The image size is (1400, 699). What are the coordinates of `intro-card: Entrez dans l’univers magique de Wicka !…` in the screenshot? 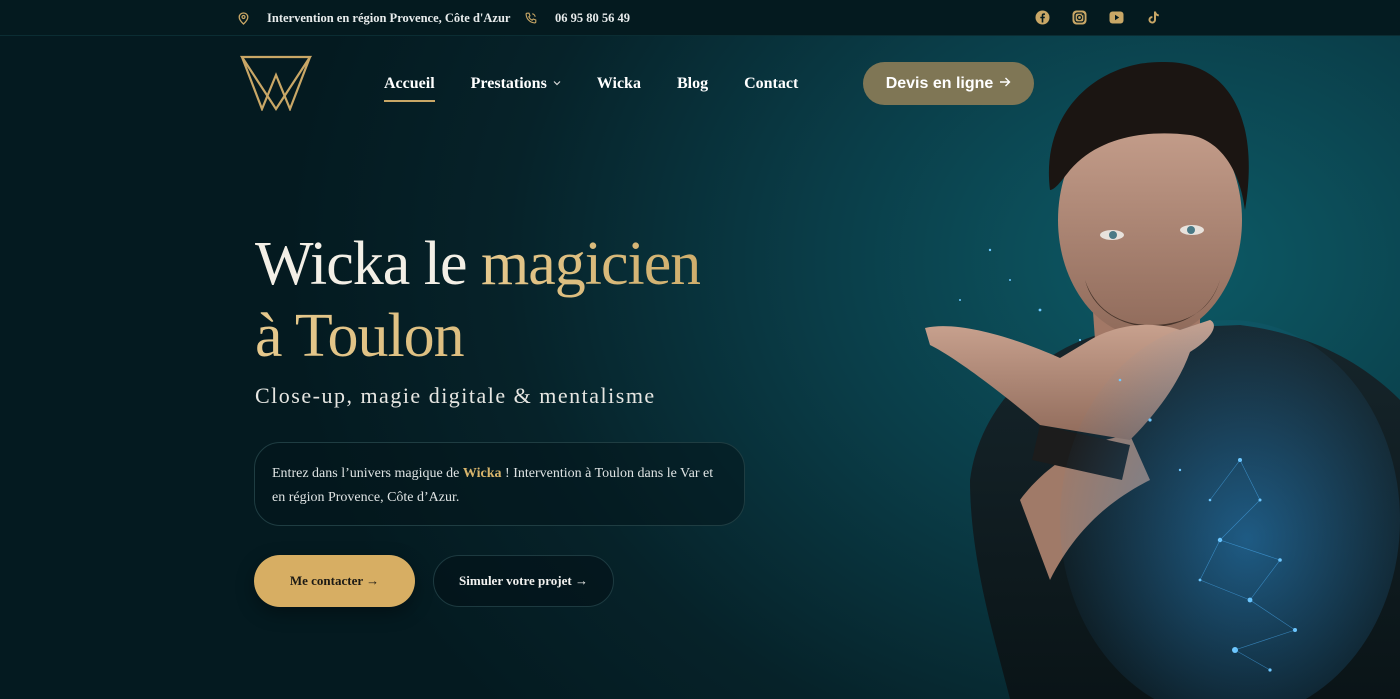 It's located at (499, 484).